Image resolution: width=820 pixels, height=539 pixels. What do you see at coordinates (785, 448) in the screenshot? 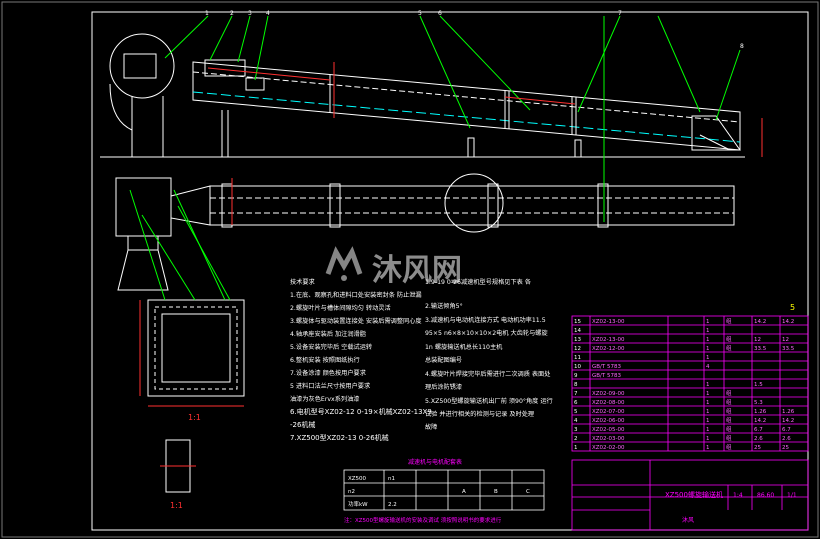
I see `bom-cell: 25` at bounding box center [785, 448].